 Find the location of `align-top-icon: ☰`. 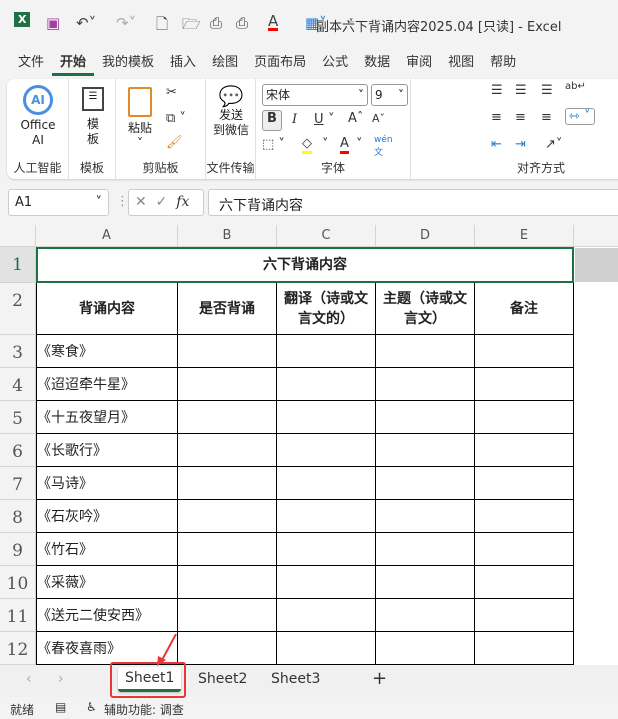

align-top-icon: ☰ is located at coordinates (497, 90).